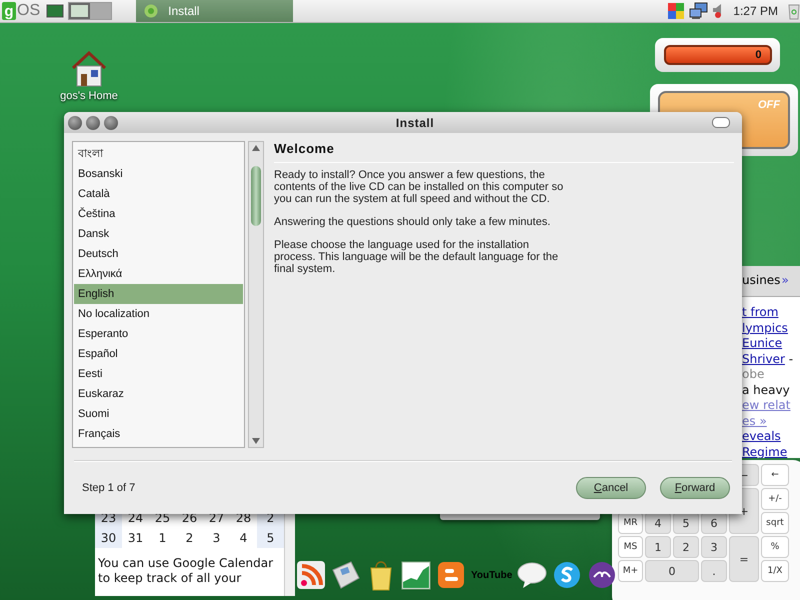 The image size is (800, 600). What do you see at coordinates (699, 11) in the screenshot?
I see `network-icon` at bounding box center [699, 11].